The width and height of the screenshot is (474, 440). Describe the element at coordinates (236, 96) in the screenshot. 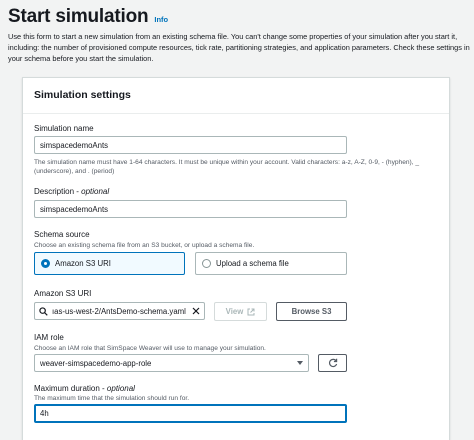

I see `panel-title: Simulation settings` at that location.